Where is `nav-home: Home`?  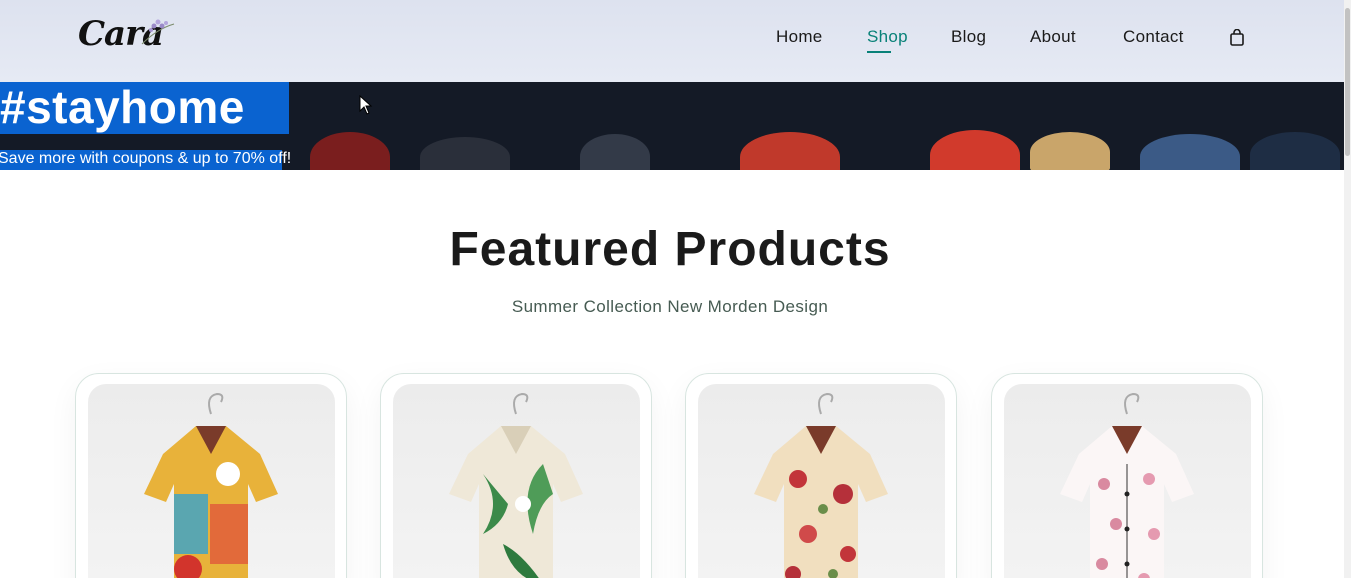 nav-home: Home is located at coordinates (799, 37).